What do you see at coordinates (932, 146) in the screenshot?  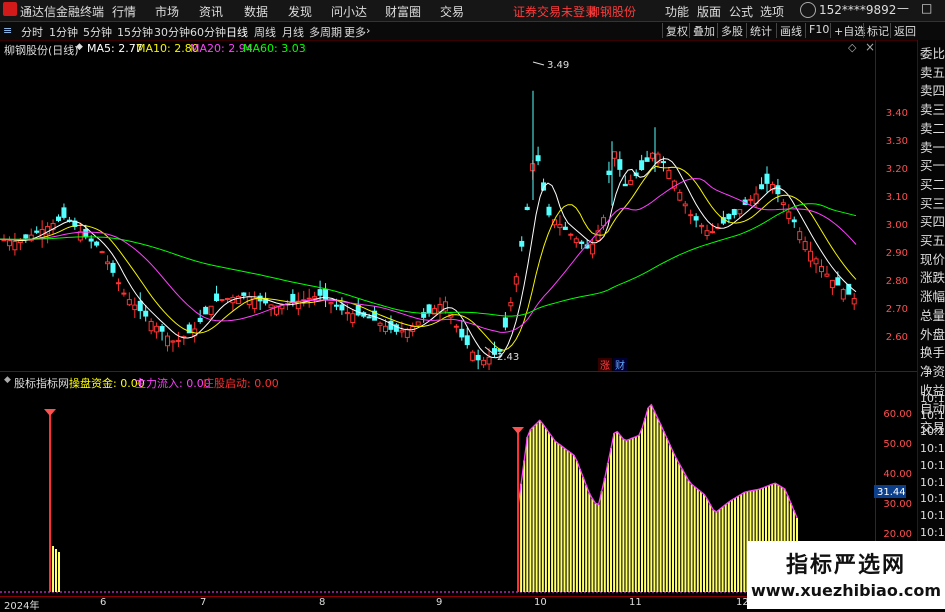 I see `sidebar-item: 卖一` at bounding box center [932, 146].